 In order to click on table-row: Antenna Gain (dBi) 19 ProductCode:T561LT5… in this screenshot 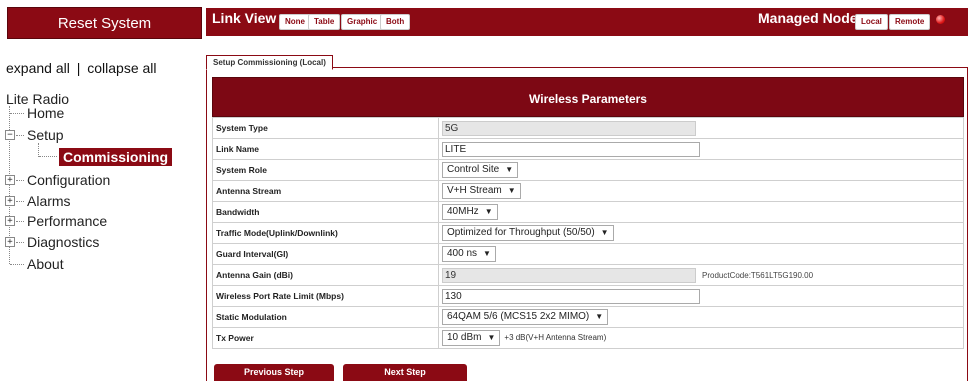, I will do `click(588, 275)`.